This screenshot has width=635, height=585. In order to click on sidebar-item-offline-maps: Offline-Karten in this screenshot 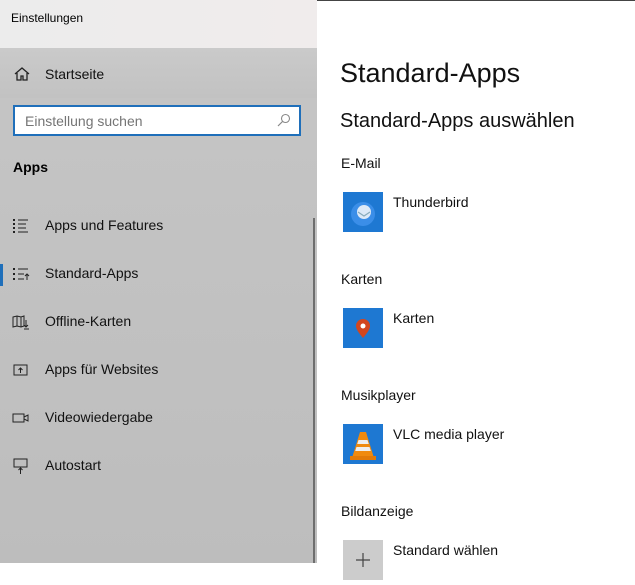, I will do `click(156, 322)`.